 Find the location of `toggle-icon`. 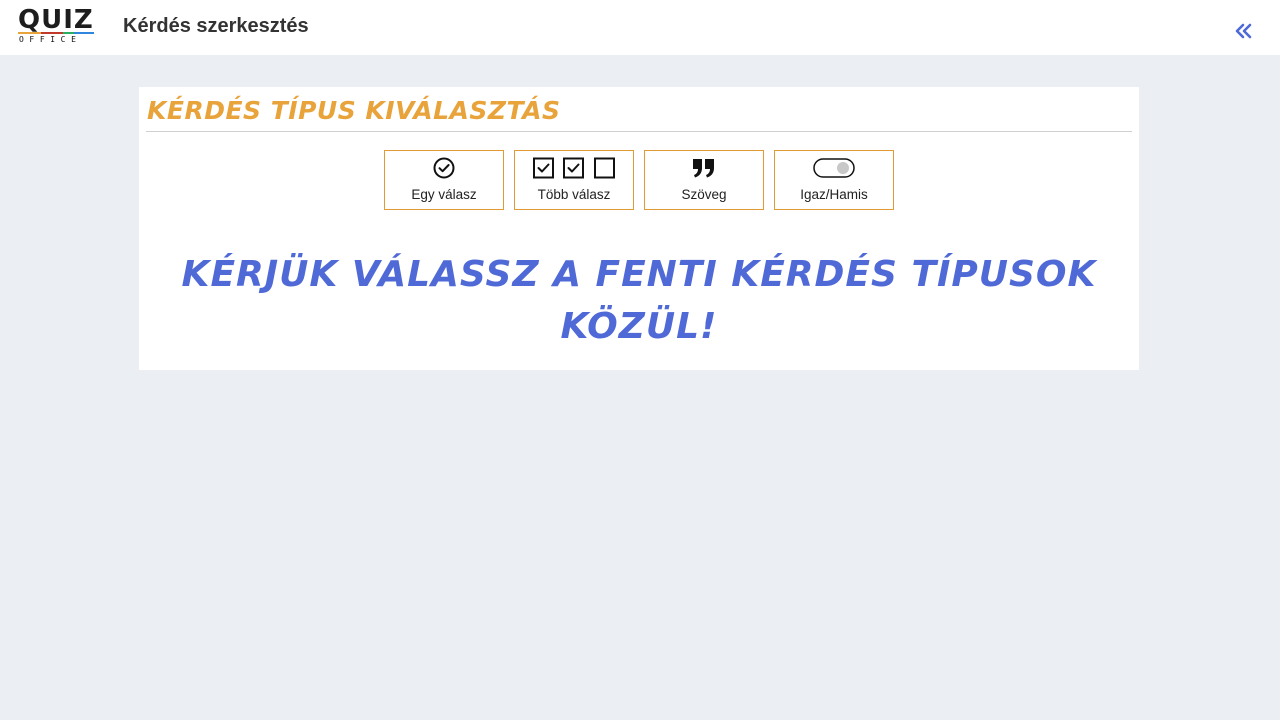

toggle-icon is located at coordinates (834, 168).